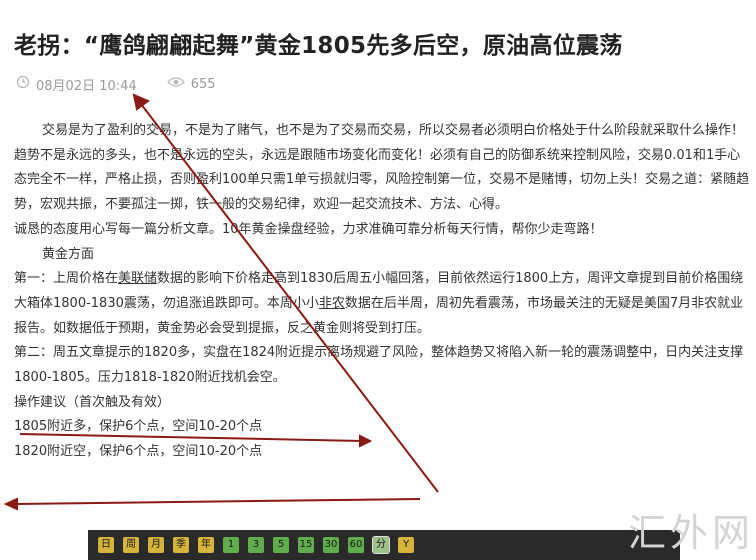 This screenshot has width=756, height=560. What do you see at coordinates (256, 545) in the screenshot?
I see `period-button: 3` at bounding box center [256, 545].